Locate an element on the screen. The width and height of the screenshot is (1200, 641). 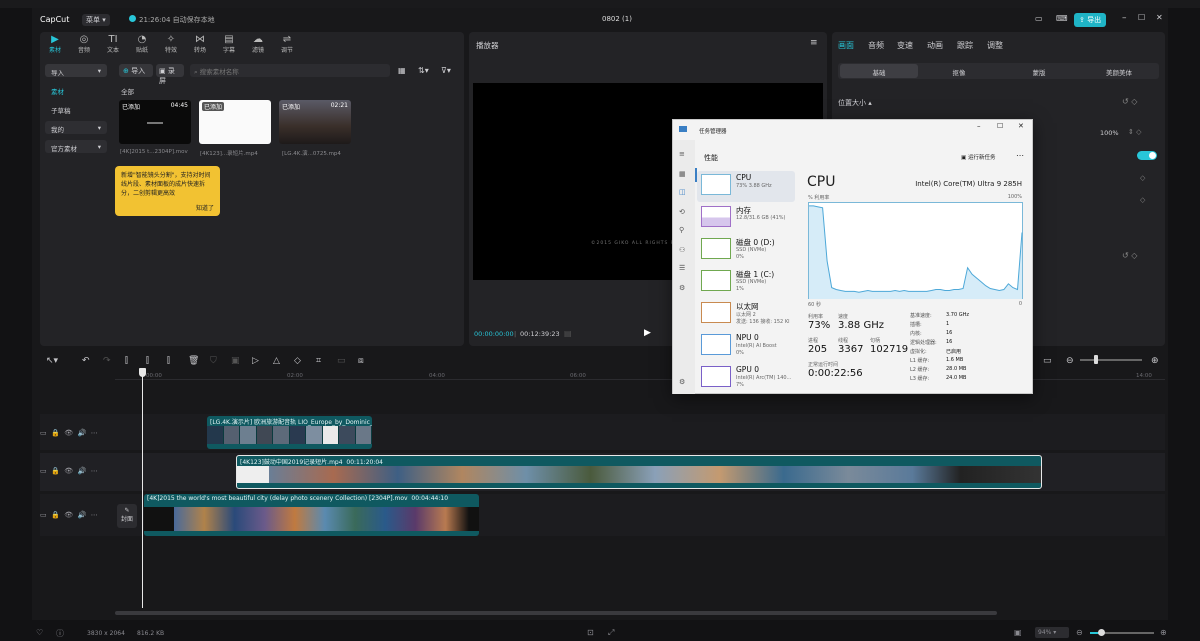
freeze-icon: ▣ is located at coordinates (235, 361).